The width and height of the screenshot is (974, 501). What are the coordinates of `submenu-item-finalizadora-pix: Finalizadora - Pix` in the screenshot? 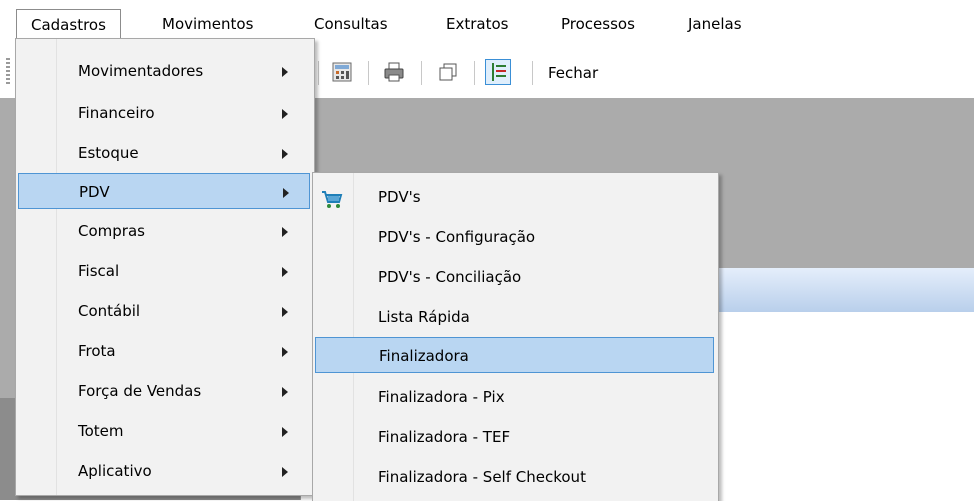 It's located at (514, 397).